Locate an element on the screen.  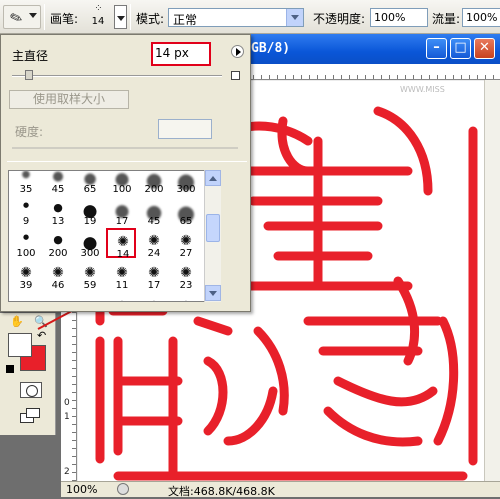
brush-preset: ✺ 14 is located at coordinates (121, 244).